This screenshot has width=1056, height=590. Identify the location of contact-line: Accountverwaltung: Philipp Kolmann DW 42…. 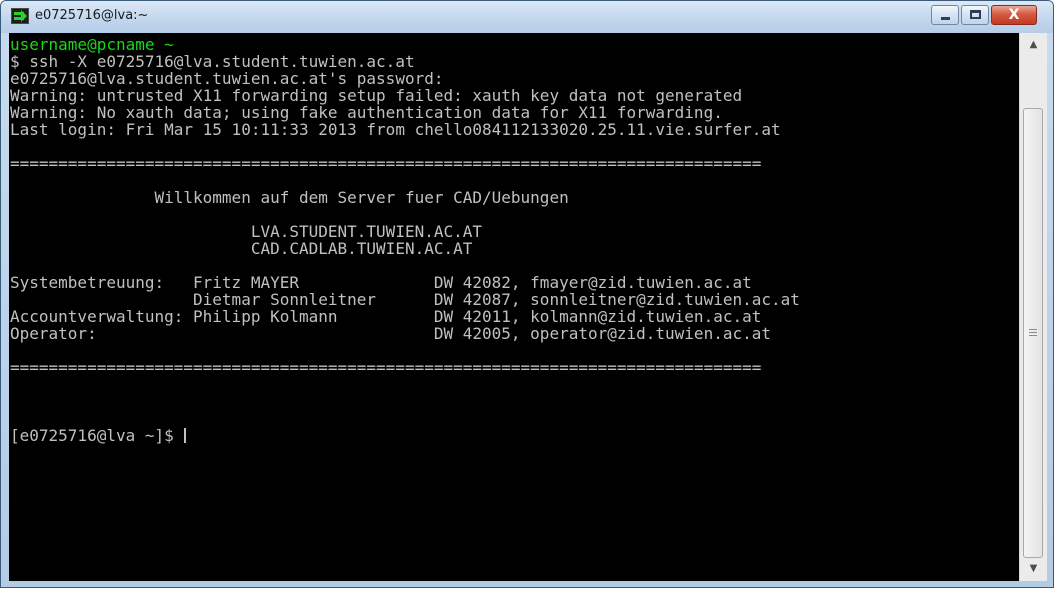
(386, 316).